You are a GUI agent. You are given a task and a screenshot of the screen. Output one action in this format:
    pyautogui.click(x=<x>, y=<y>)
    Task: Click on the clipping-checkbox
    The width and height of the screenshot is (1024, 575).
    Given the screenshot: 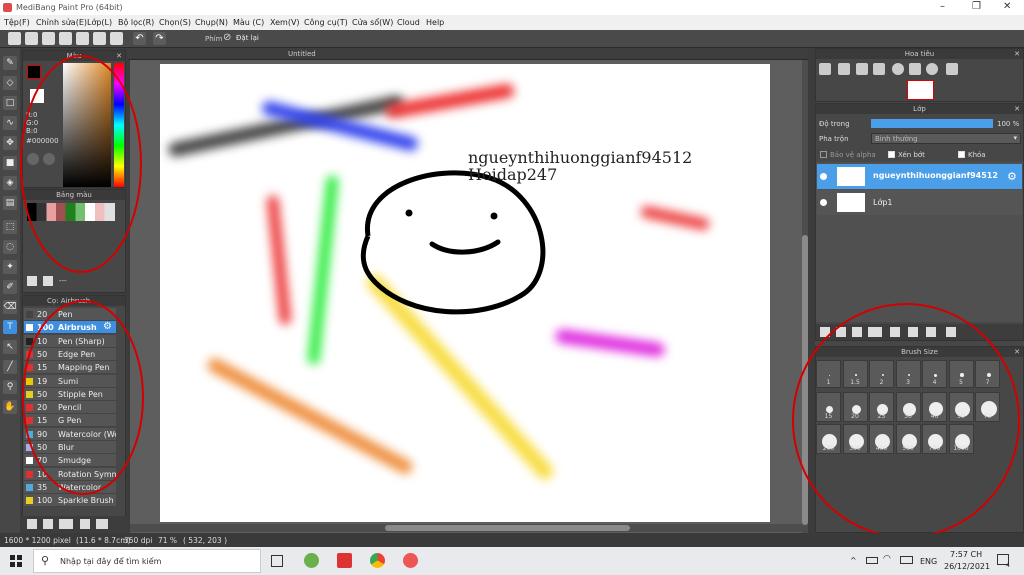 What is the action you would take?
    pyautogui.click(x=891, y=154)
    